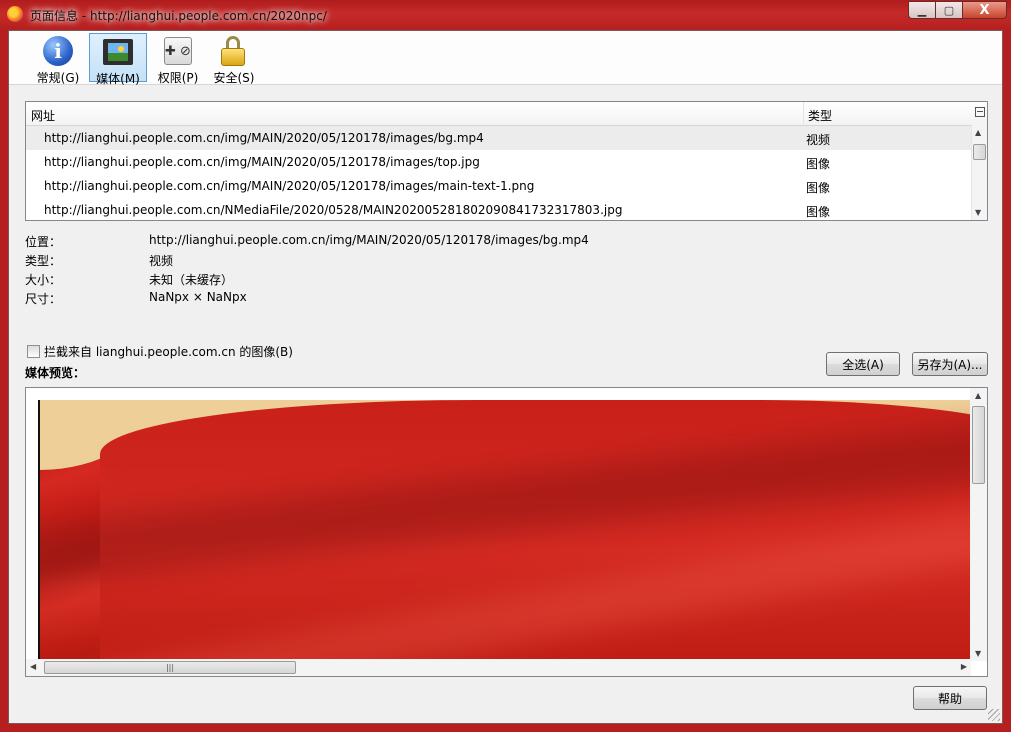  What do you see at coordinates (33, 666) in the screenshot?
I see `scroll-left-icon: ◀` at bounding box center [33, 666].